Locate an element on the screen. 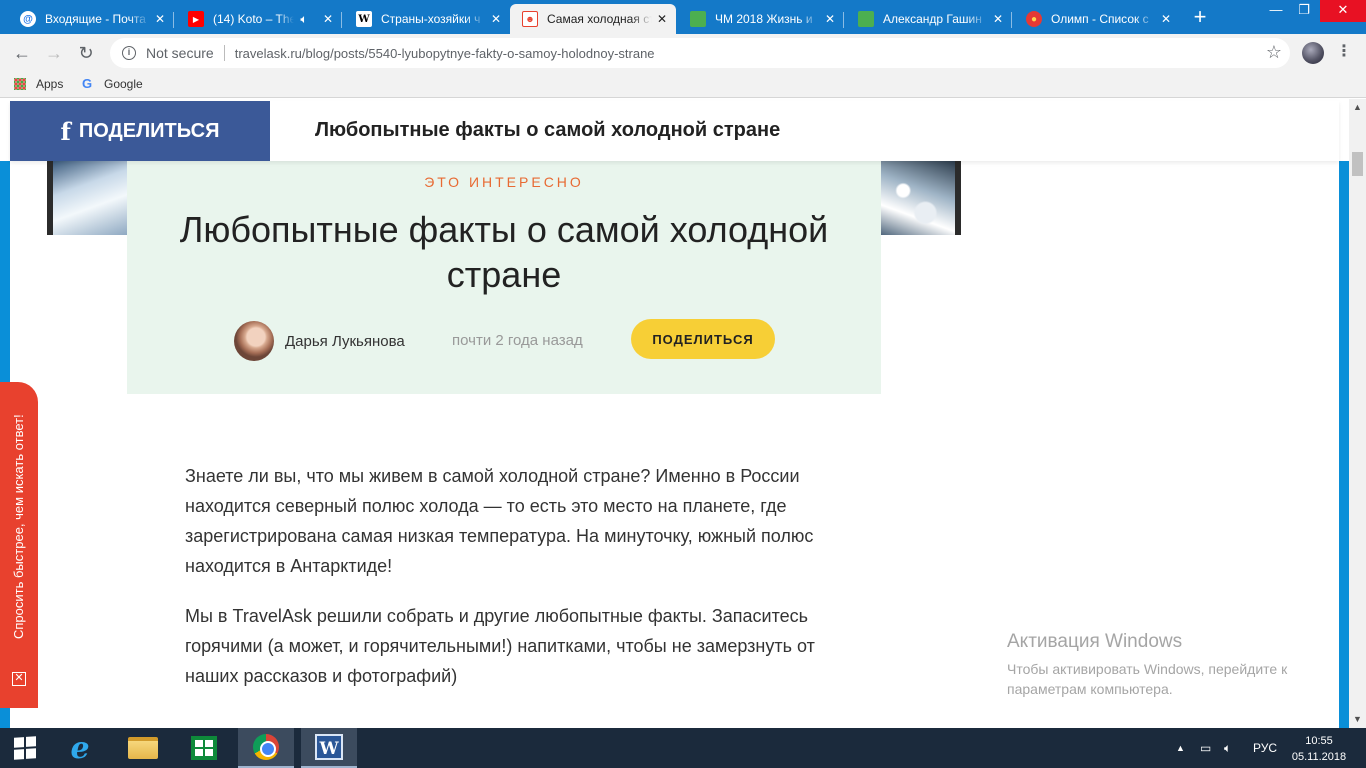  ask-question-widget: Спросить быстрее, чем искать ответ! ✕ is located at coordinates (19, 545).